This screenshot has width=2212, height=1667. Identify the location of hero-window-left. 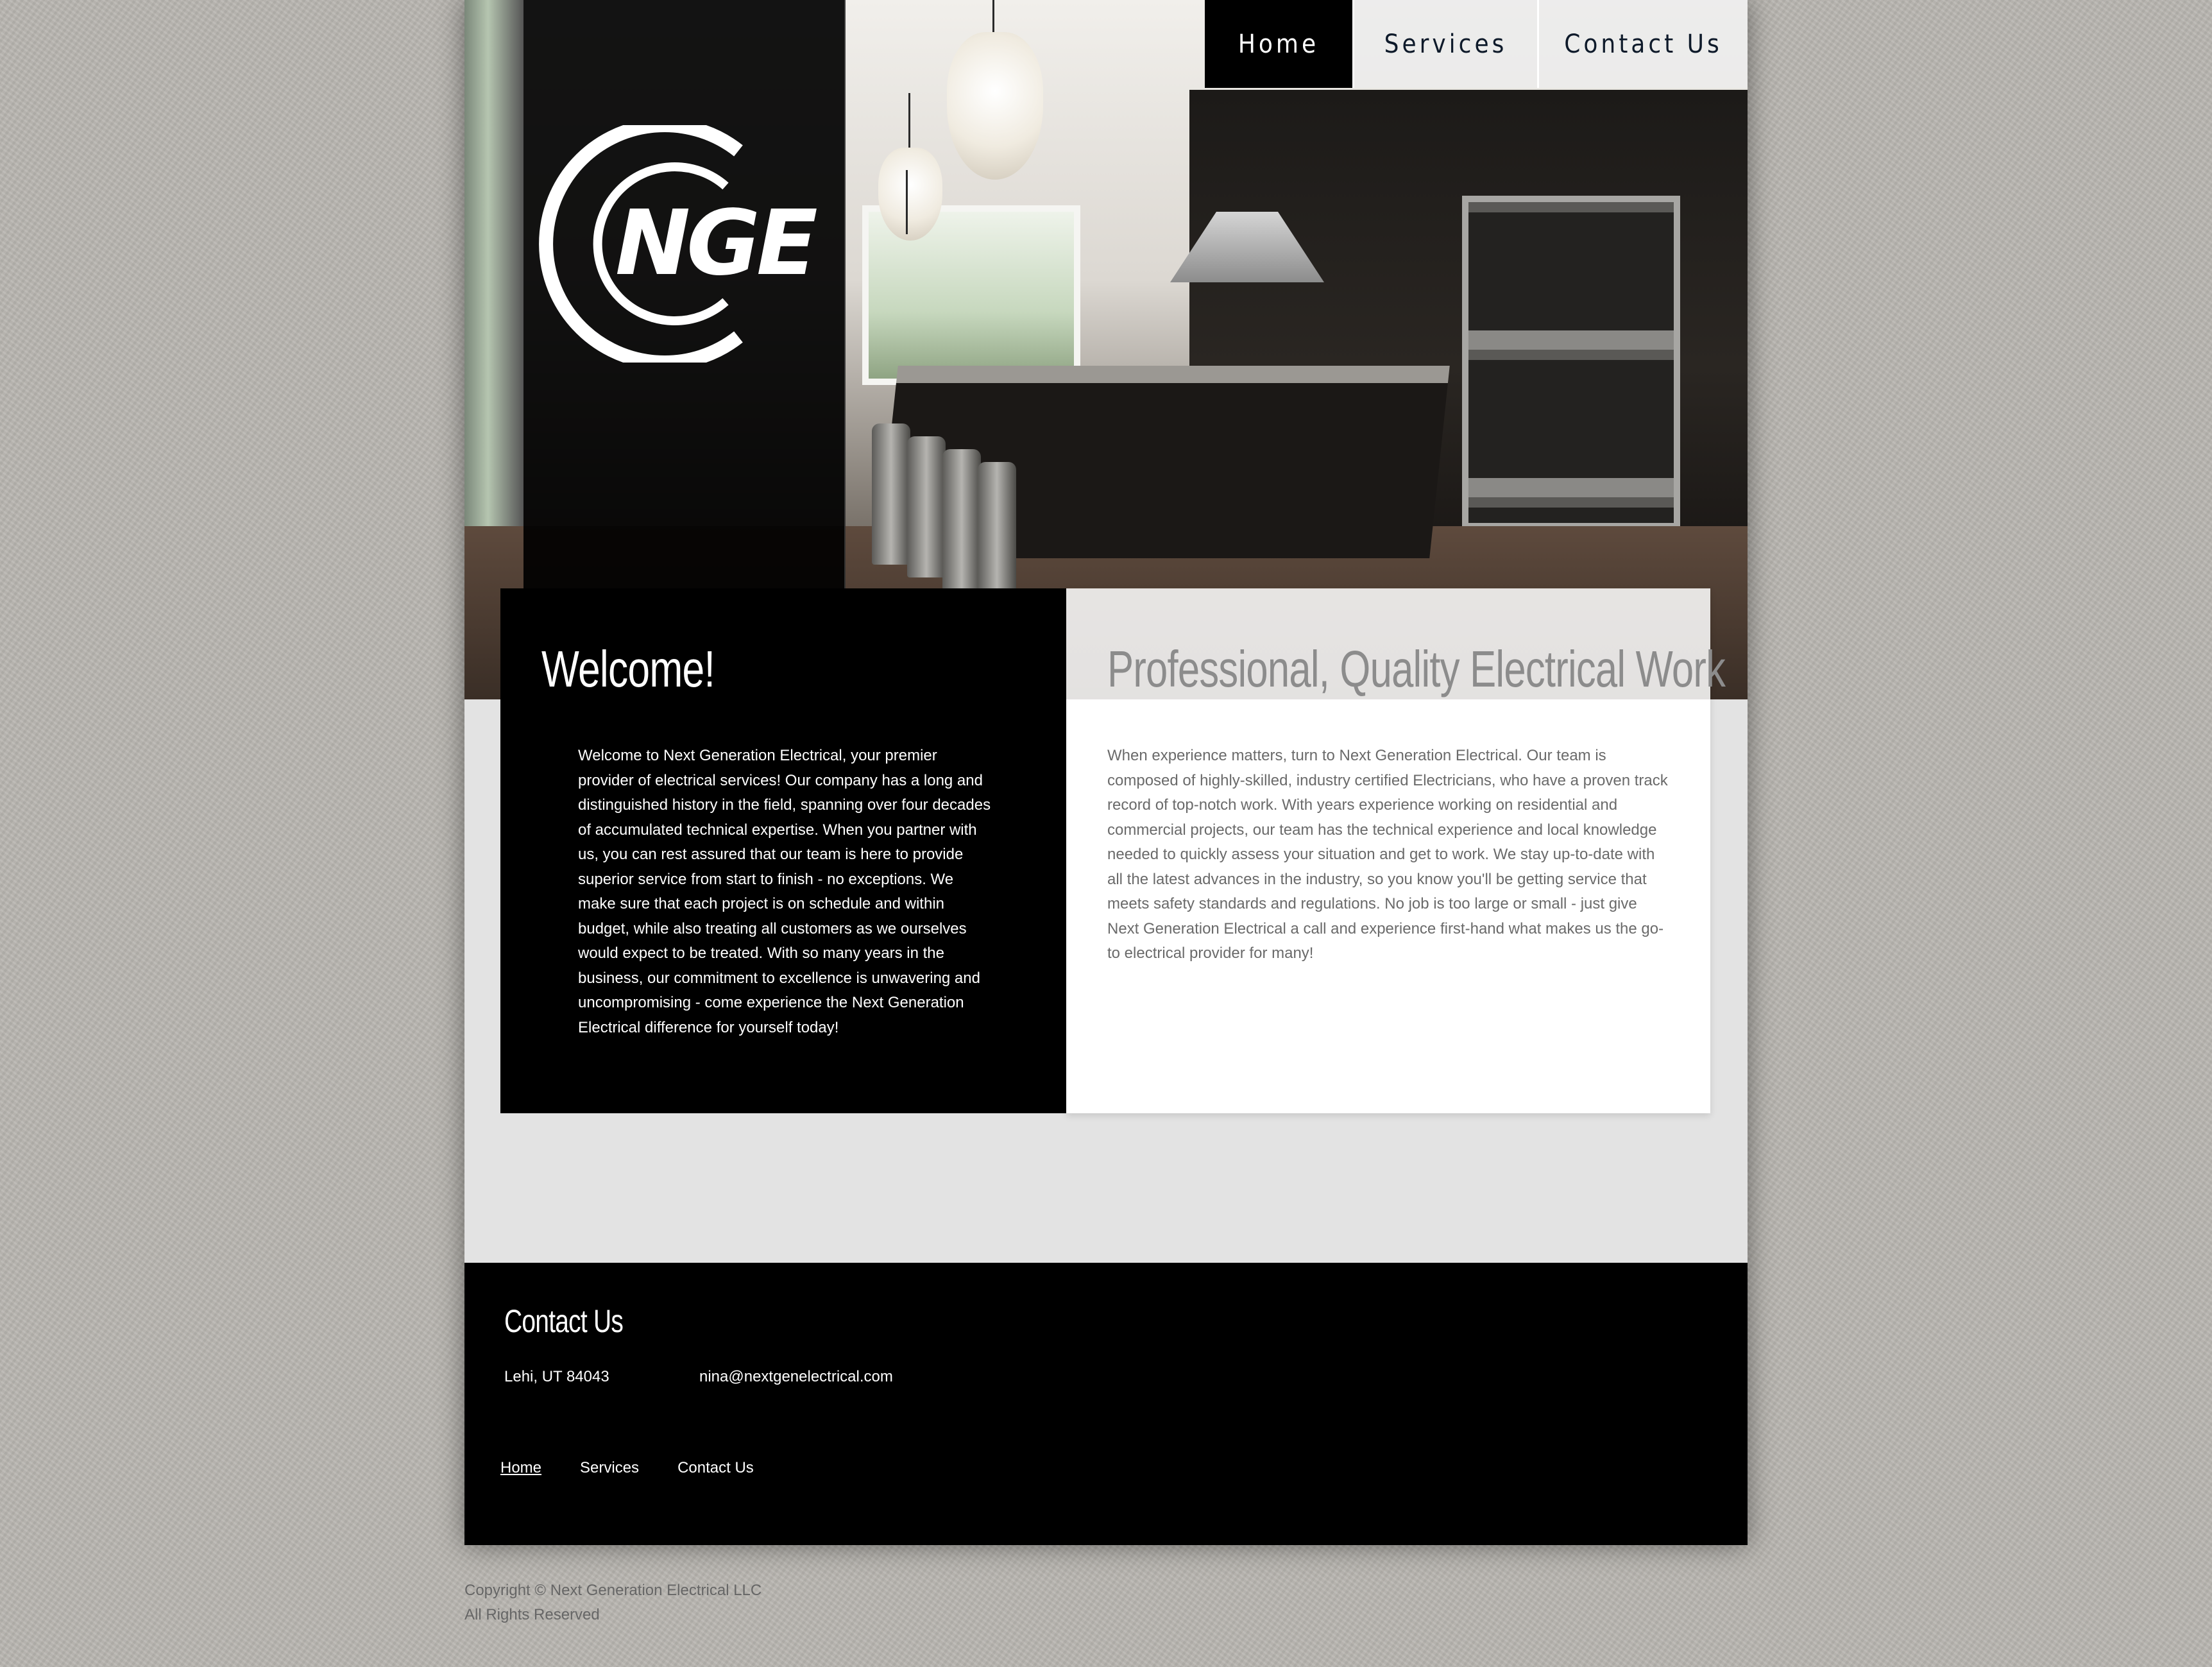
(493, 263).